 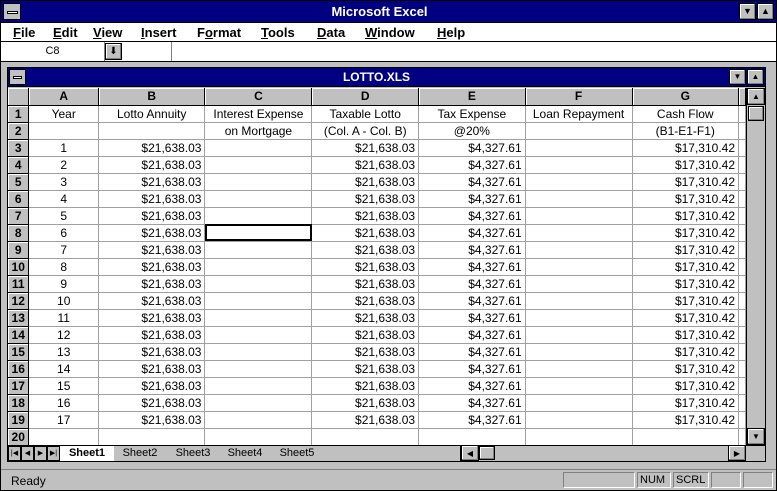 I want to click on menu-file: File, so click(x=24, y=32).